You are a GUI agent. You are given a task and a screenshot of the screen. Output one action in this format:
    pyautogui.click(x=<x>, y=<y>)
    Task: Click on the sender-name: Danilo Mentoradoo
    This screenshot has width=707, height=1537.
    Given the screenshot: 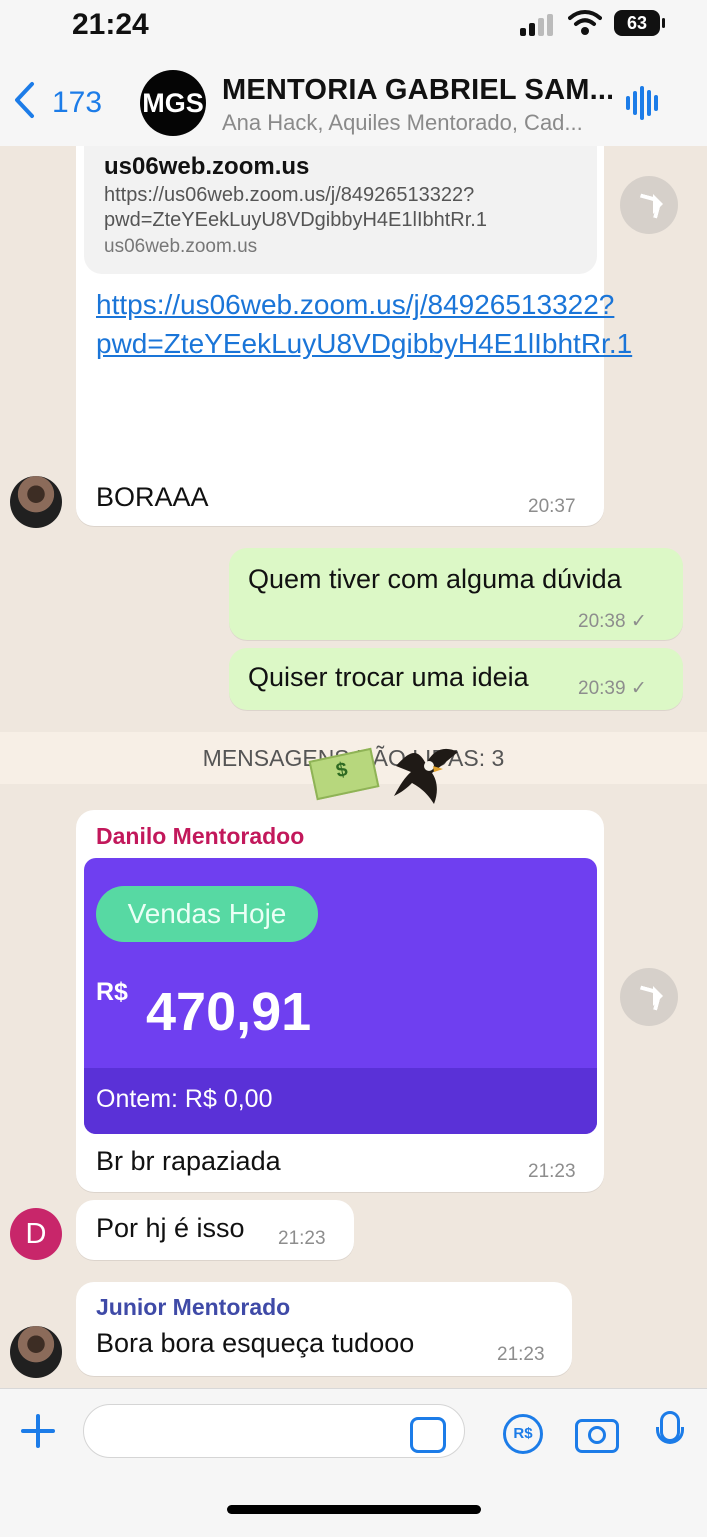 What is the action you would take?
    pyautogui.click(x=200, y=836)
    